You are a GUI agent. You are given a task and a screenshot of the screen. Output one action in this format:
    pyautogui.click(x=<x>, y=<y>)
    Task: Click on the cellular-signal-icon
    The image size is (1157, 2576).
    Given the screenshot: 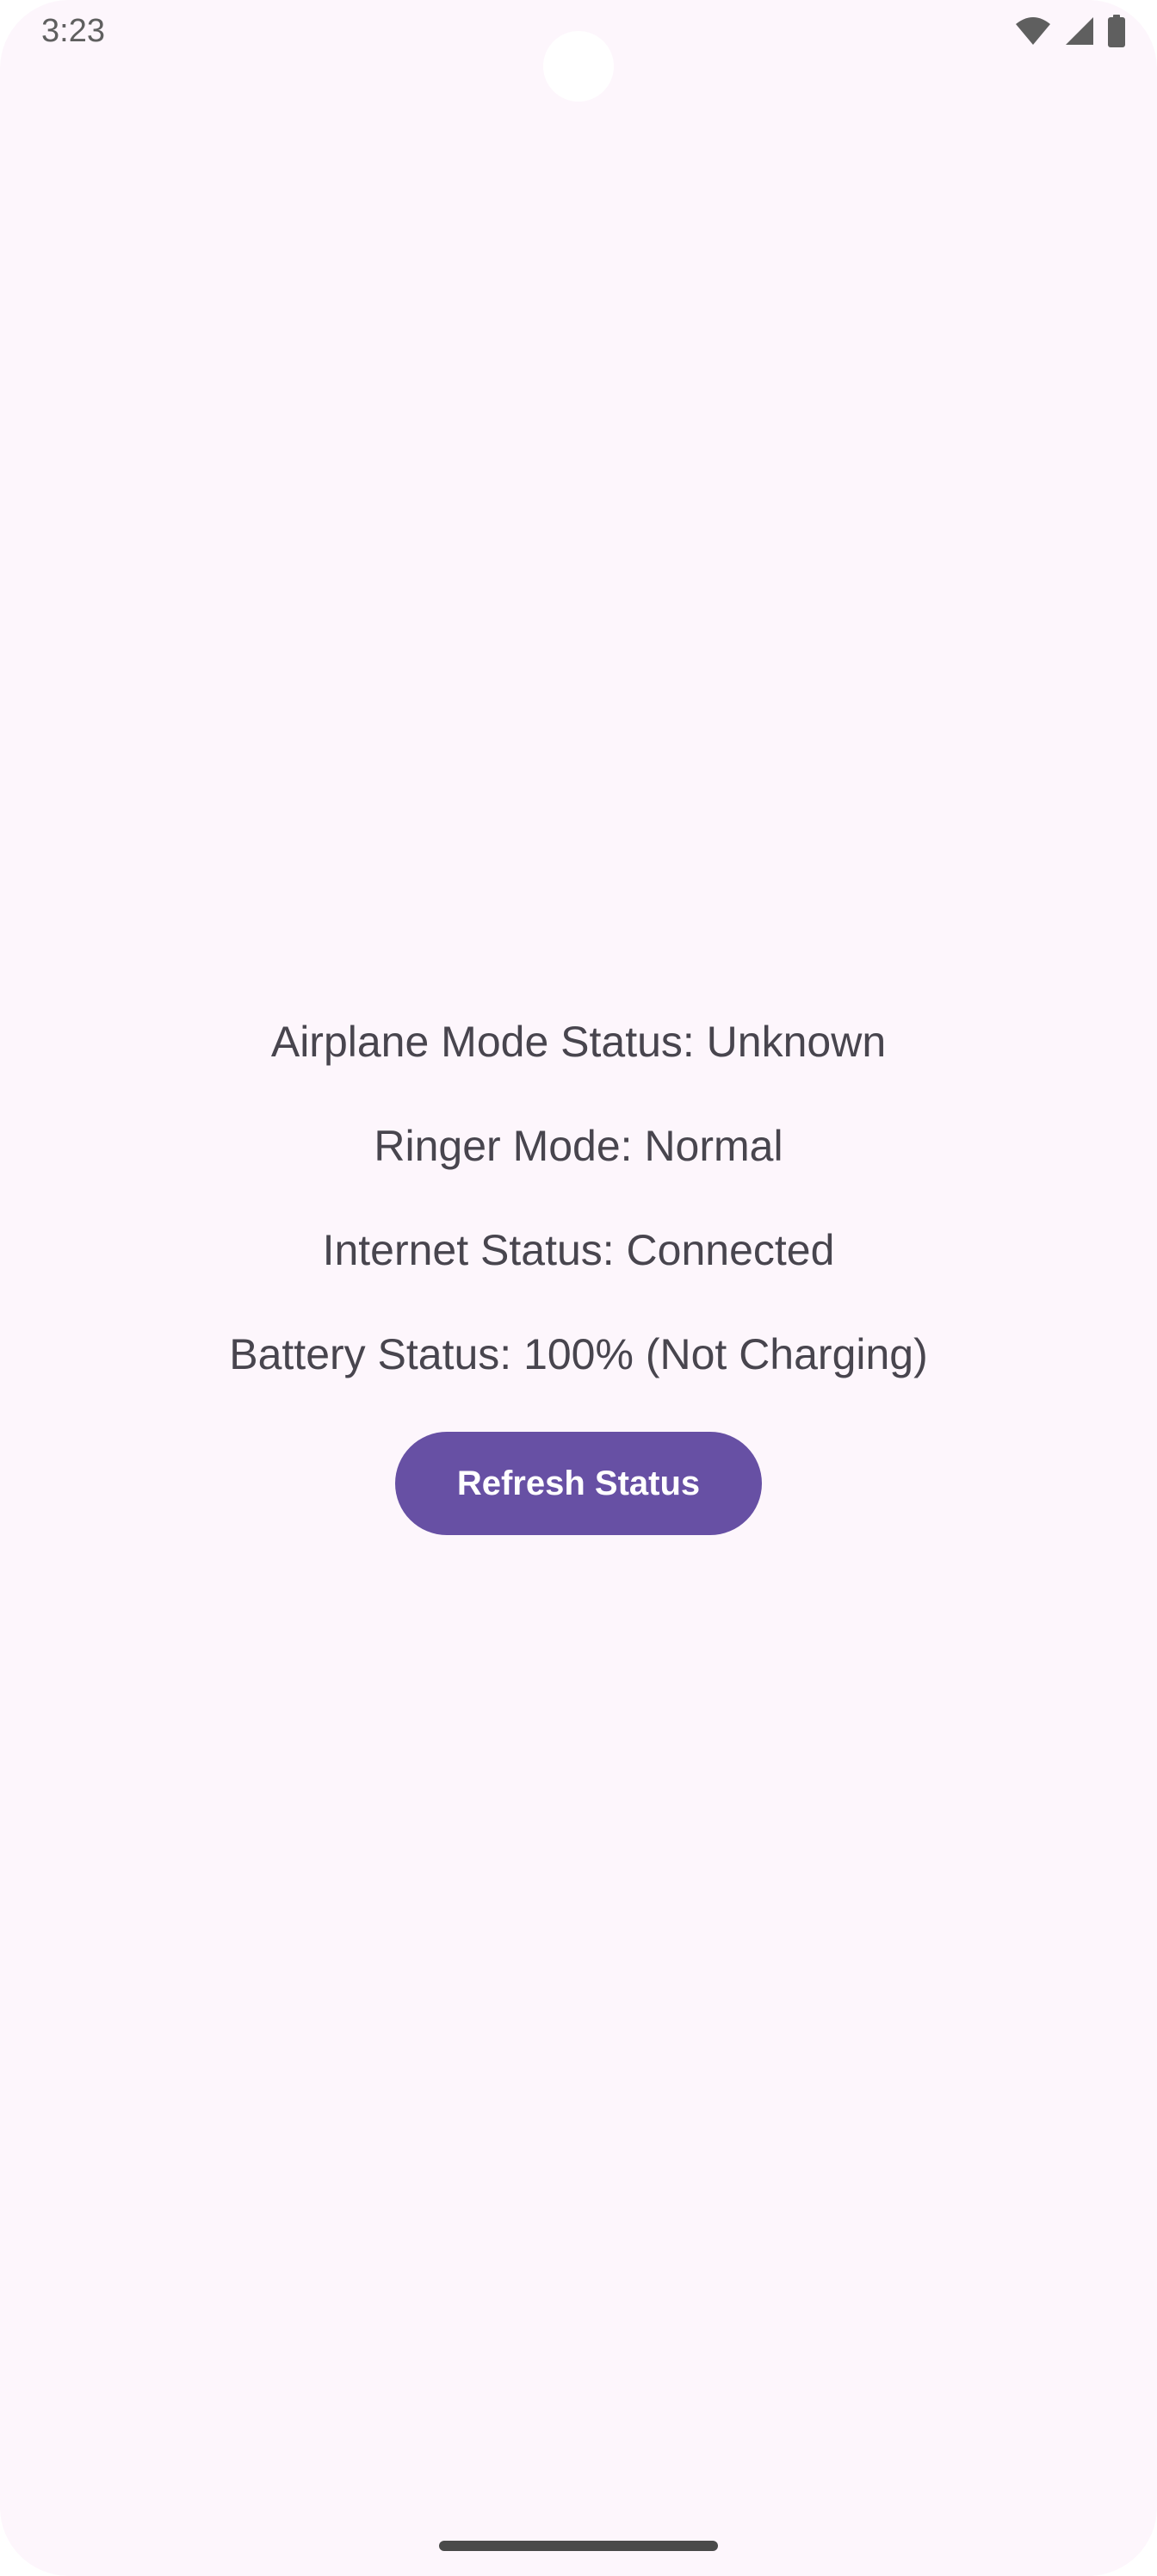 What is the action you would take?
    pyautogui.click(x=1079, y=30)
    